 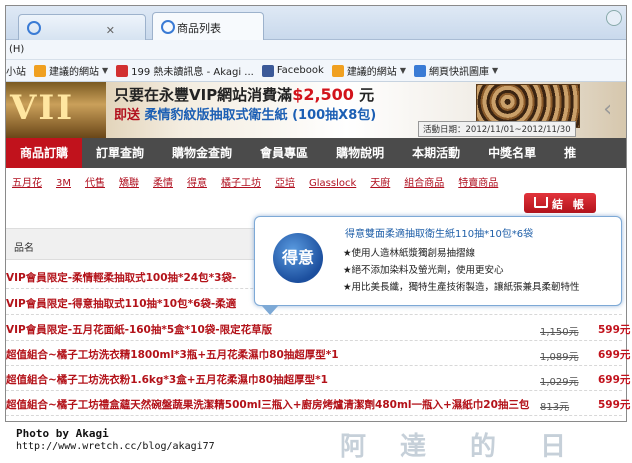 What do you see at coordinates (285, 181) in the screenshot?
I see `brand-link: 亞培` at bounding box center [285, 181].